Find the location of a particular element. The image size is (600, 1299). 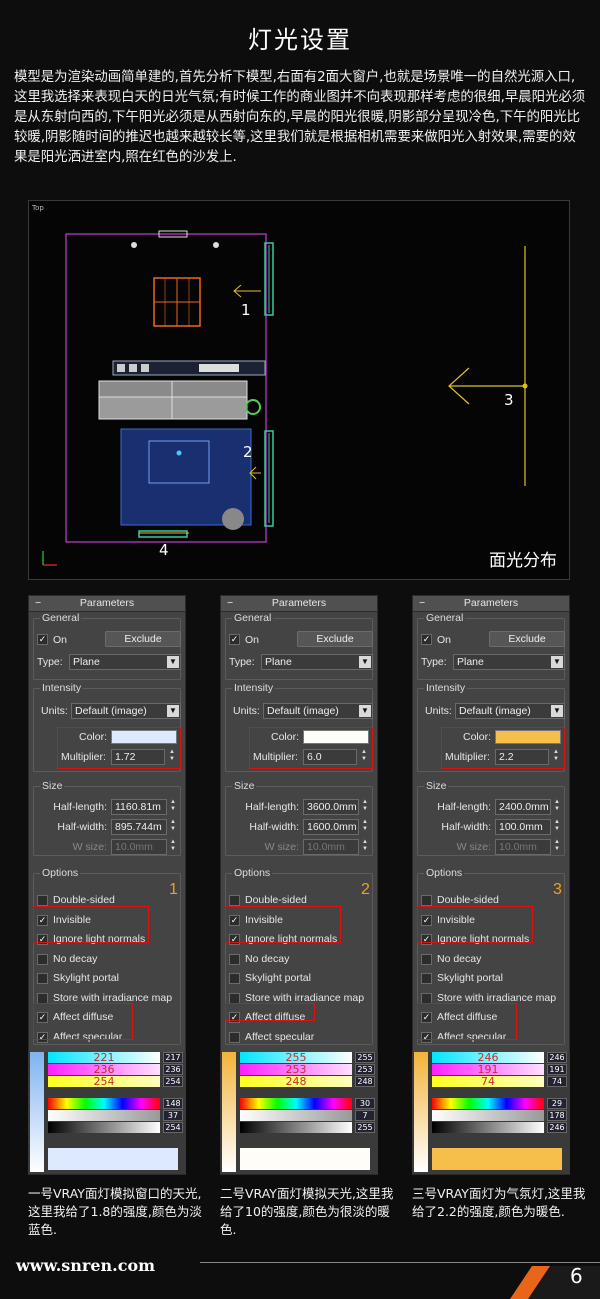

rgb-value: 74 is located at coordinates (557, 1081).